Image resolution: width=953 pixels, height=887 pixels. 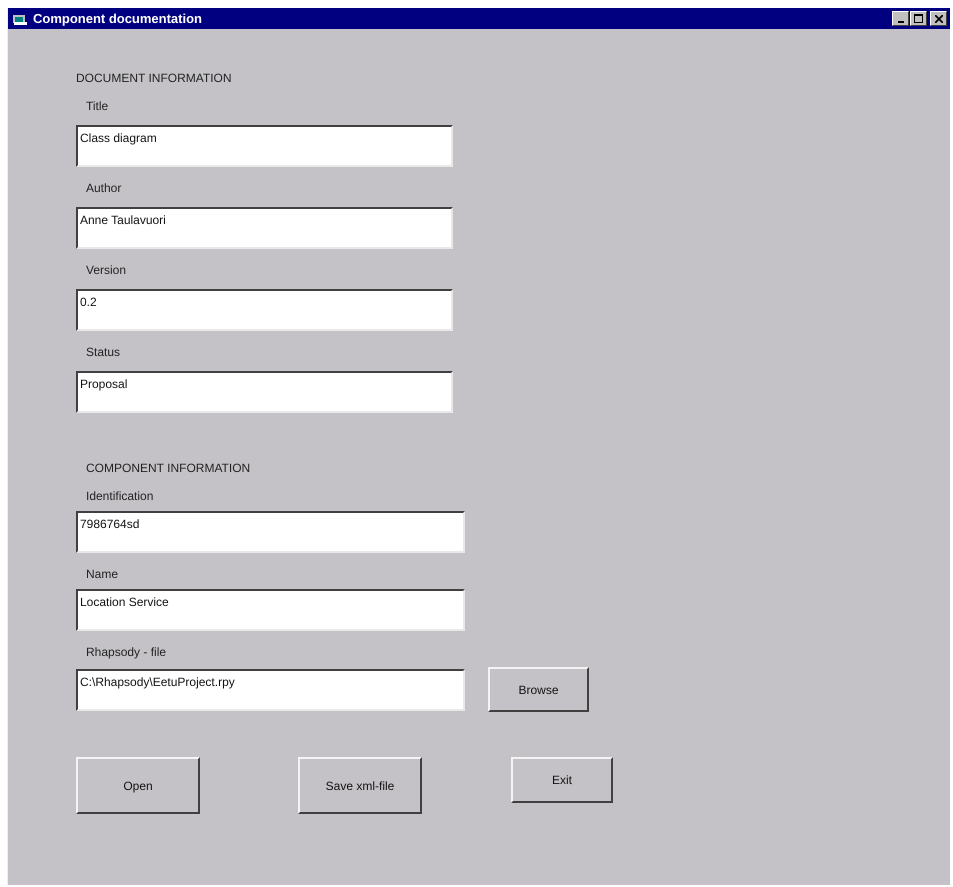 What do you see at coordinates (264, 146) in the screenshot?
I see `text-field: Class diagram` at bounding box center [264, 146].